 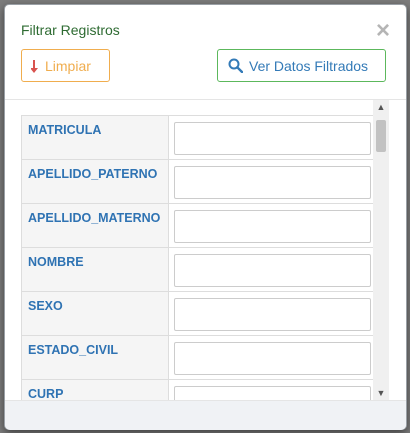 I want to click on clear-button: Limpiar, so click(x=65, y=65).